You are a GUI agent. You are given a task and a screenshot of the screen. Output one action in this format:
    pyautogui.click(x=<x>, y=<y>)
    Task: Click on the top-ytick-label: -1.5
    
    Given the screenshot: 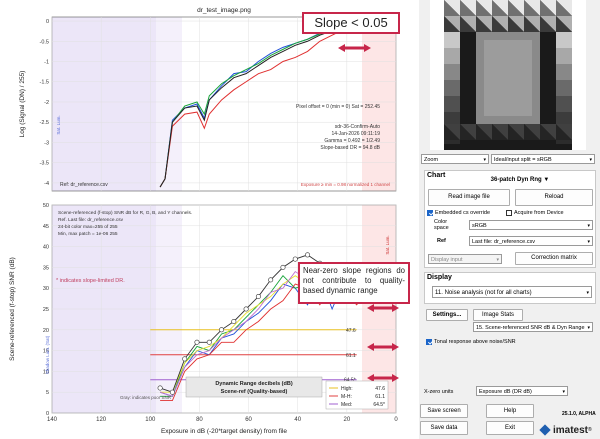 What is the action you would take?
    pyautogui.click(x=44, y=83)
    